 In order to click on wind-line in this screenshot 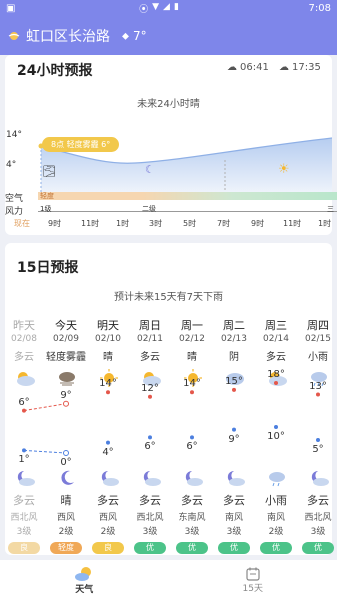, I will do `click(187, 211)`.